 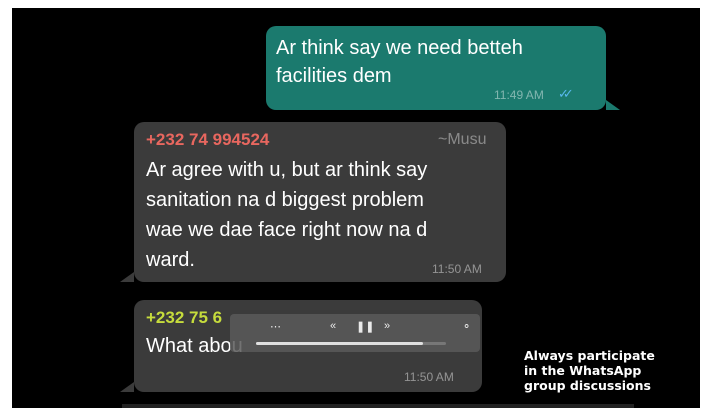 I want to click on pause-icon: ❚❚, so click(x=365, y=326).